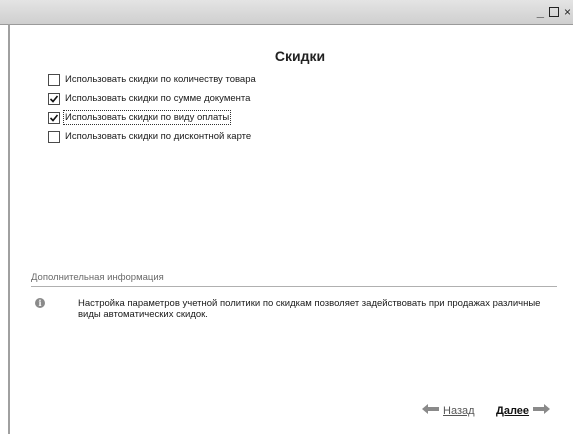  I want to click on window-titlebar: _ ×, so click(286, 12).